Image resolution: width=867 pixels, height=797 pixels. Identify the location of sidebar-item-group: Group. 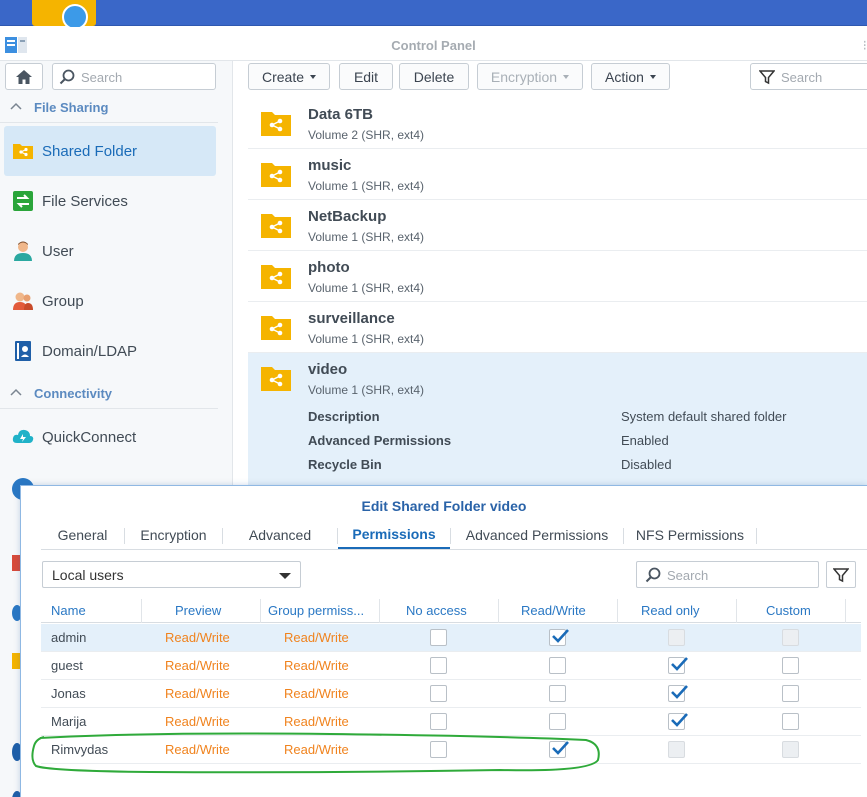
(110, 301).